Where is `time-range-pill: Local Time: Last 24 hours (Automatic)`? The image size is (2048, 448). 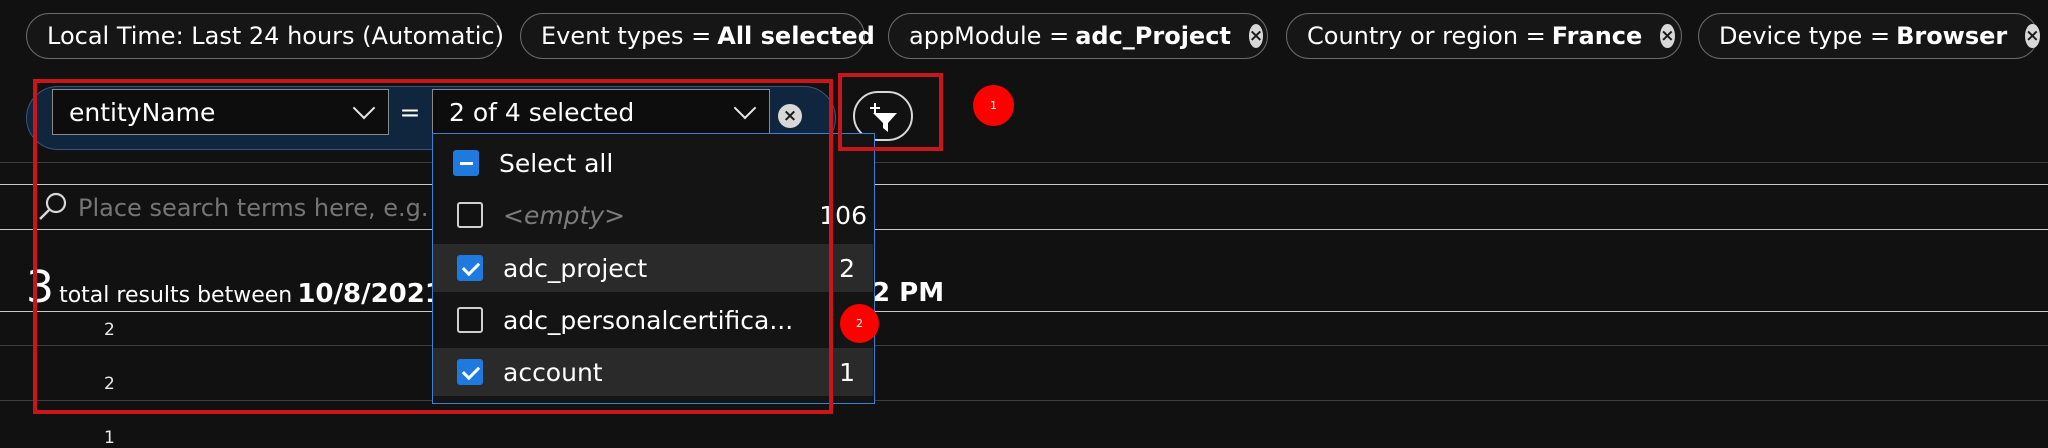
time-range-pill: Local Time: Last 24 hours (Automatic) is located at coordinates (265, 36).